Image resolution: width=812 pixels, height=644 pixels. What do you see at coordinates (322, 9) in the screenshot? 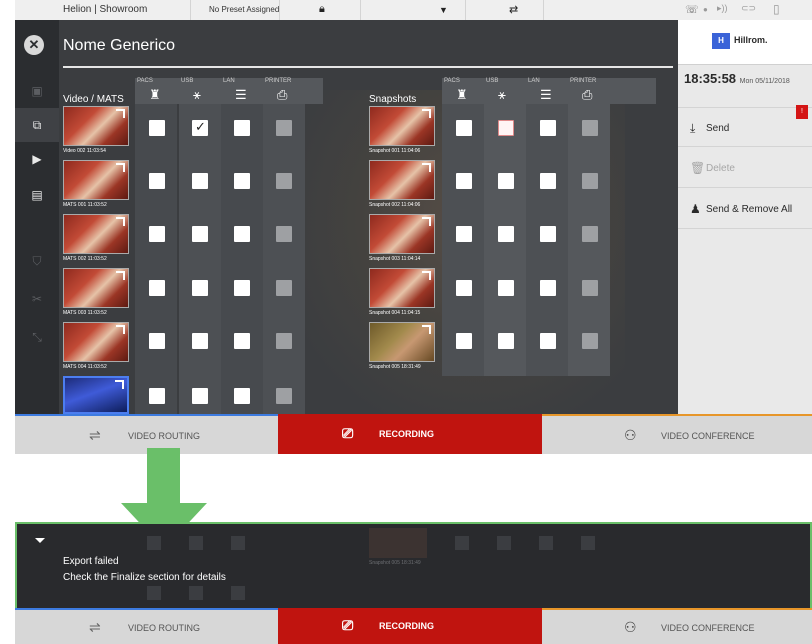
I see `lock-icon: 🔒︎` at bounding box center [322, 9].